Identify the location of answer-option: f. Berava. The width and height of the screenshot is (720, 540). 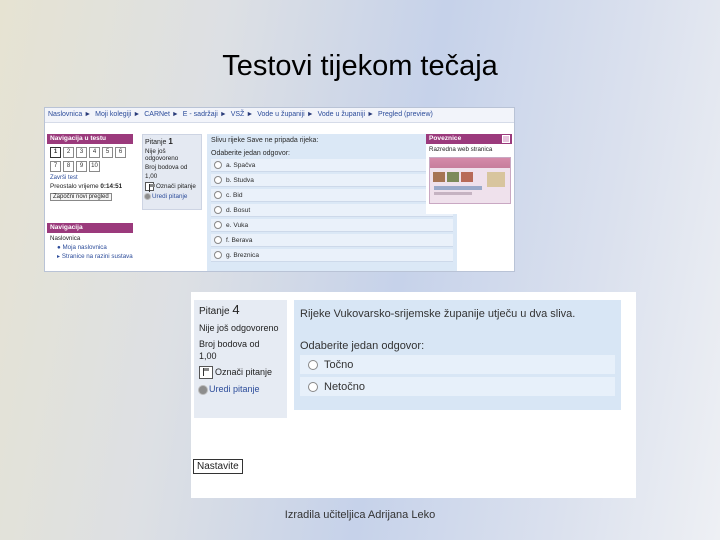
(332, 240).